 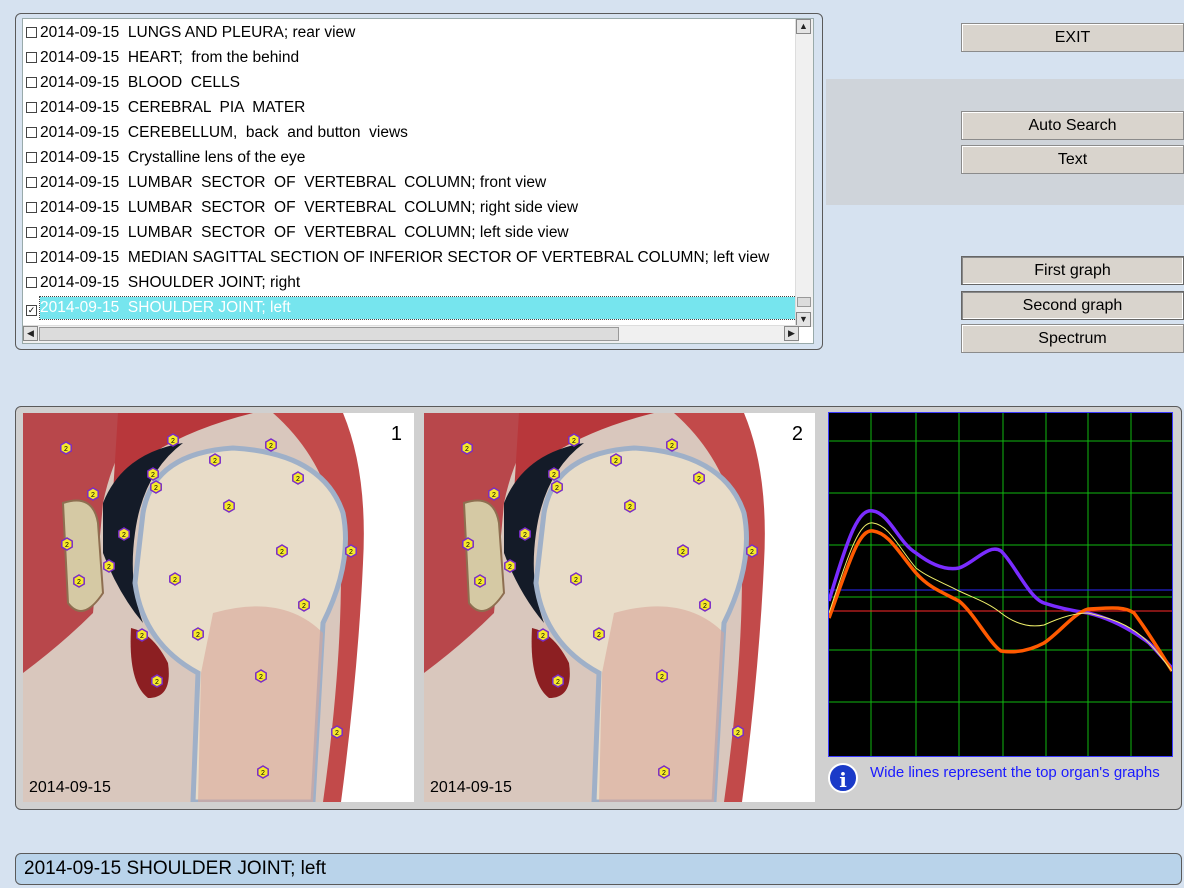 I want to click on exit-button: EXIT, so click(x=1072, y=37).